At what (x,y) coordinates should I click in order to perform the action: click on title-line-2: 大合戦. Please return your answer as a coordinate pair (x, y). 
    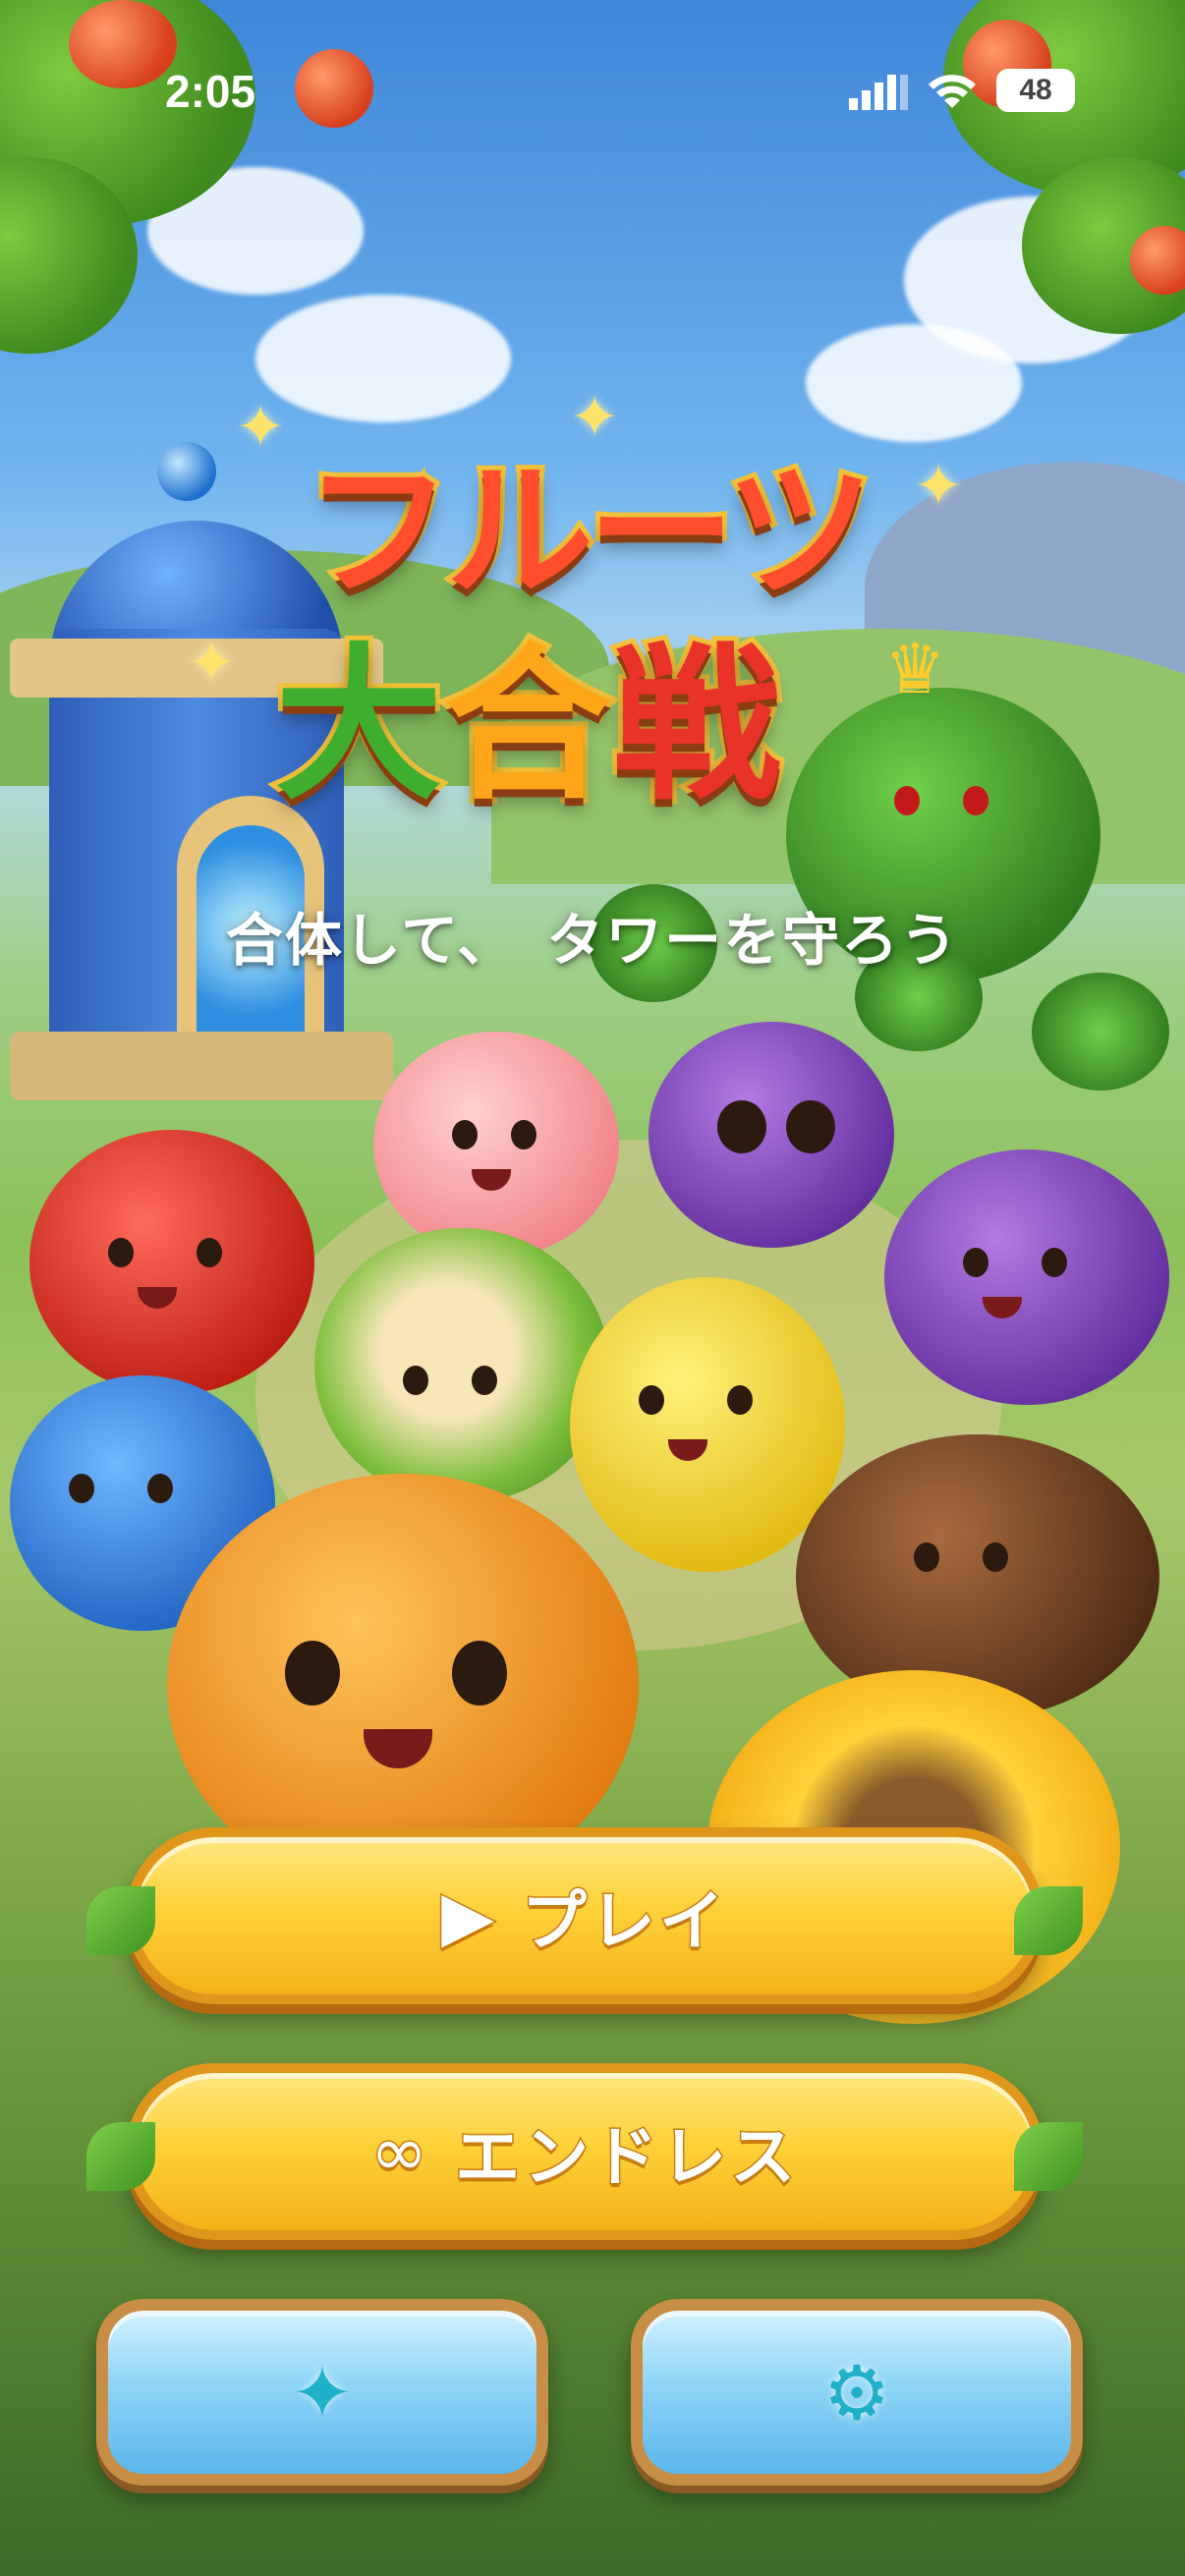
    Looking at the image, I should click on (528, 710).